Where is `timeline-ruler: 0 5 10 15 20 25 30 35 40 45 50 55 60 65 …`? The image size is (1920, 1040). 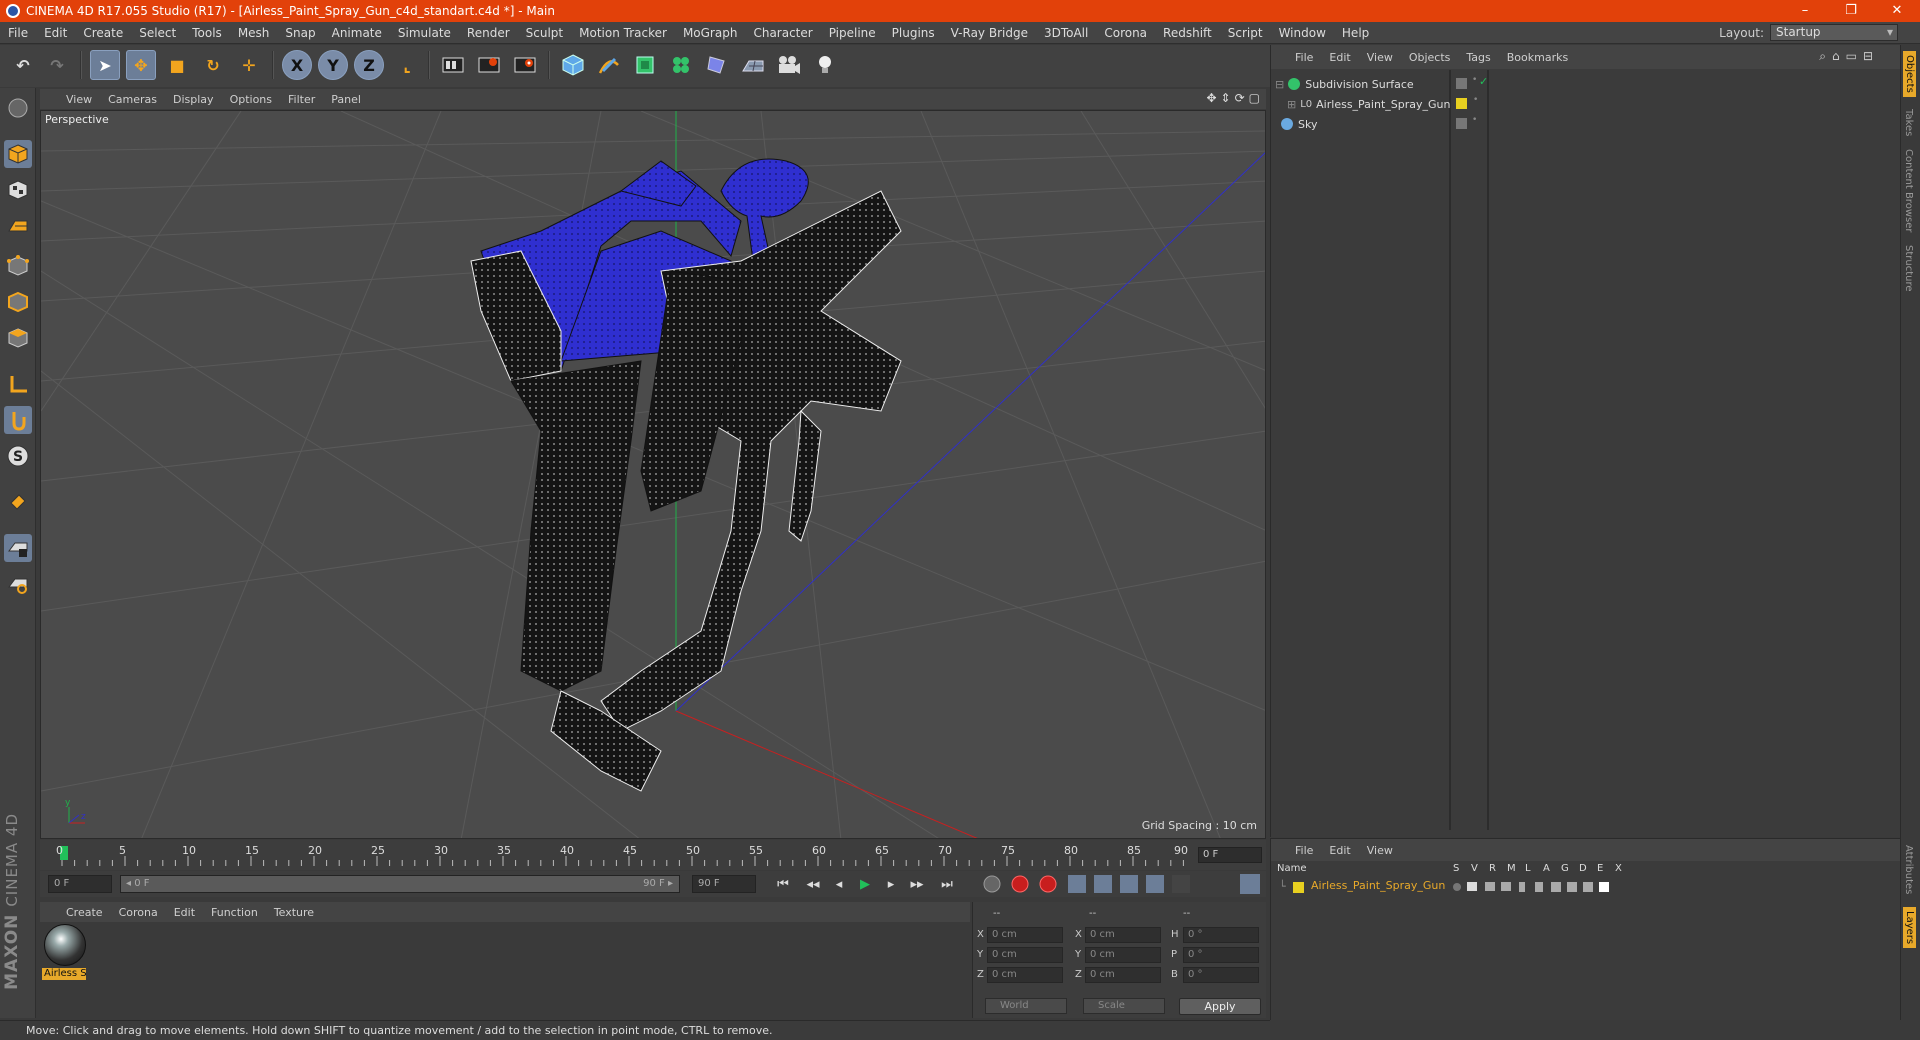 timeline-ruler: 0 5 10 15 20 25 30 35 40 45 50 55 60 65 … is located at coordinates (653, 855).